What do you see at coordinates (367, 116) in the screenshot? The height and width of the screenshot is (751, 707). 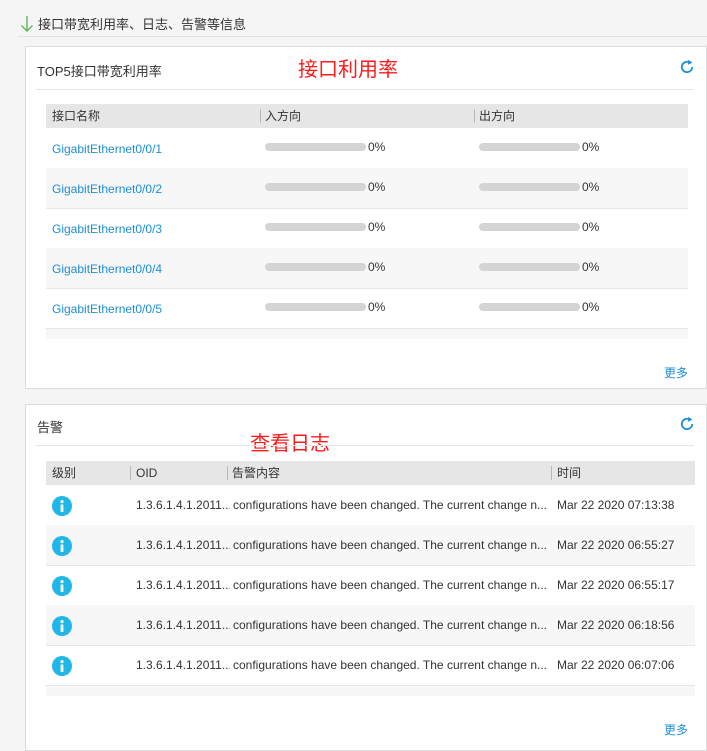 I see `table-header: 接口名称 入方向 出方向` at bounding box center [367, 116].